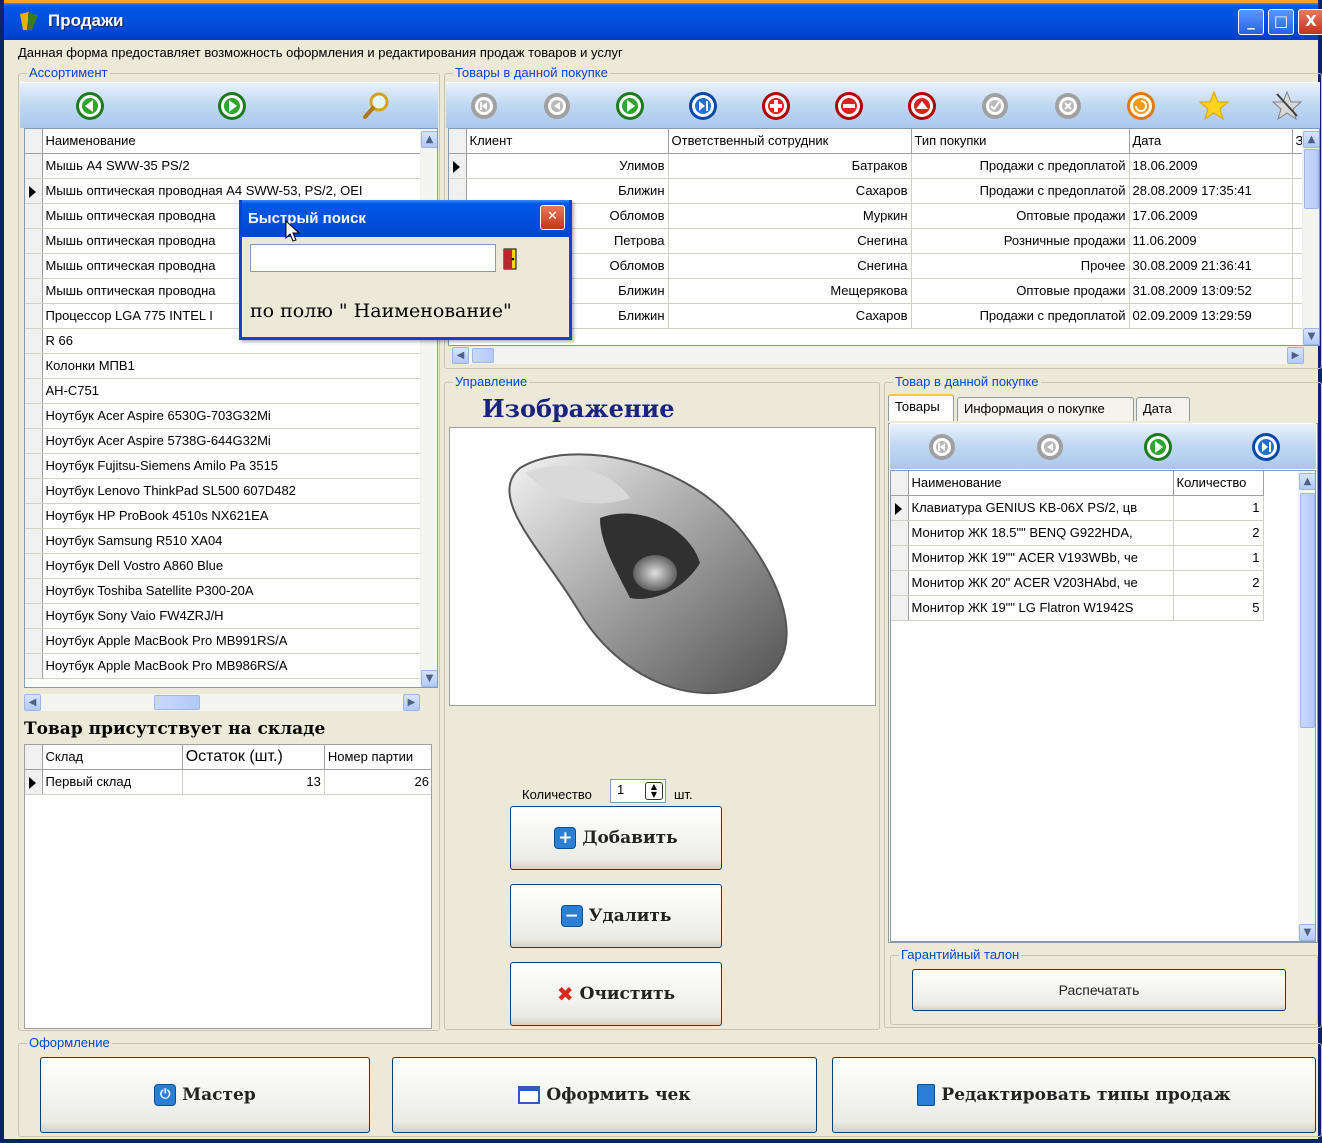 This screenshot has width=1322, height=1143. Describe the element at coordinates (1214, 106) in the screenshot. I see `star-favorite-icon` at that location.